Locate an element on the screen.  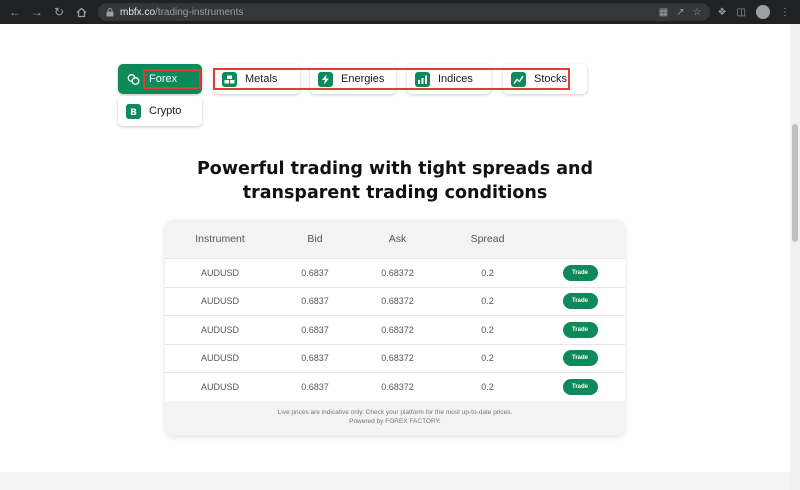
powered-by-text: Powered by FOREX FACTORY. is located at coordinates (395, 421).